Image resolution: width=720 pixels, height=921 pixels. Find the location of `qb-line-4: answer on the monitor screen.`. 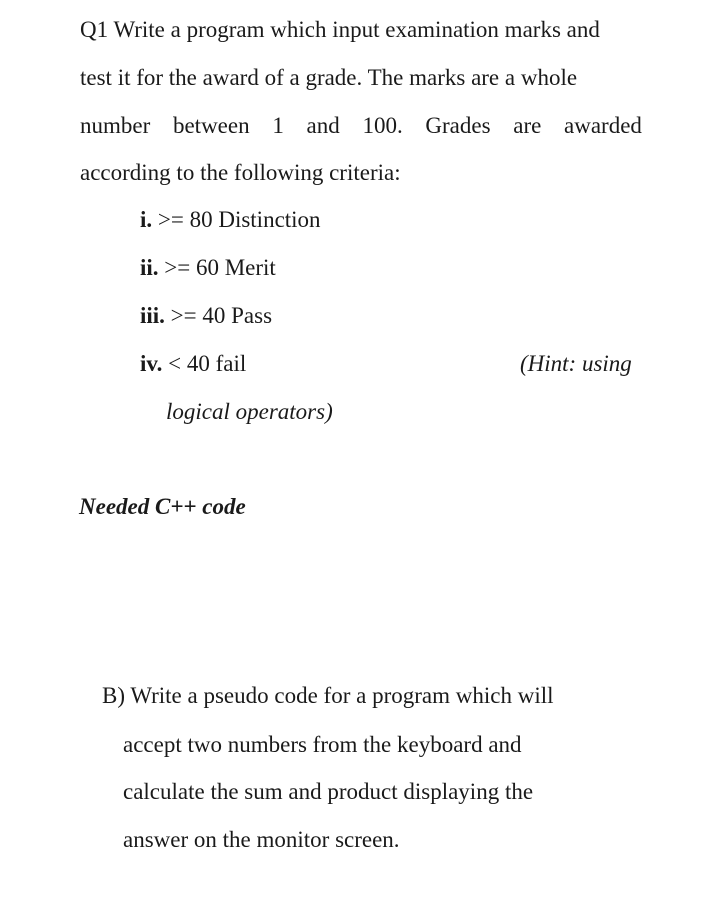

qb-line-4: answer on the monitor screen. is located at coordinates (261, 839).